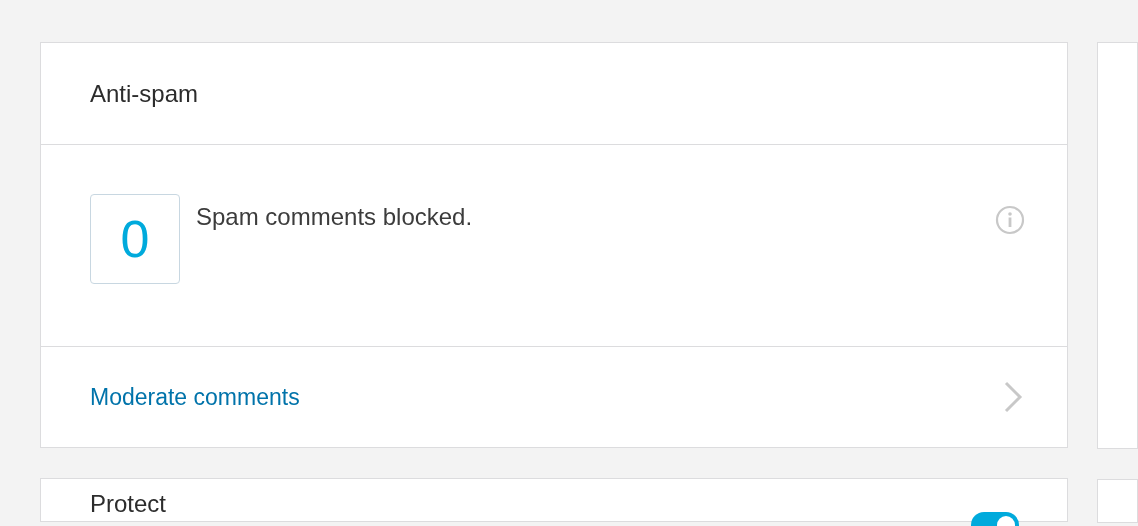  I want to click on stat-label: Spam comments blocked., so click(335, 217).